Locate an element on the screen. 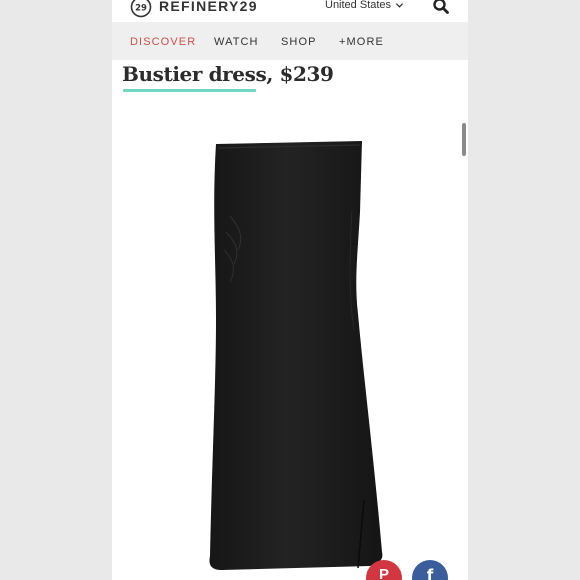  article-title: Bustier dress, $239 is located at coordinates (228, 74).